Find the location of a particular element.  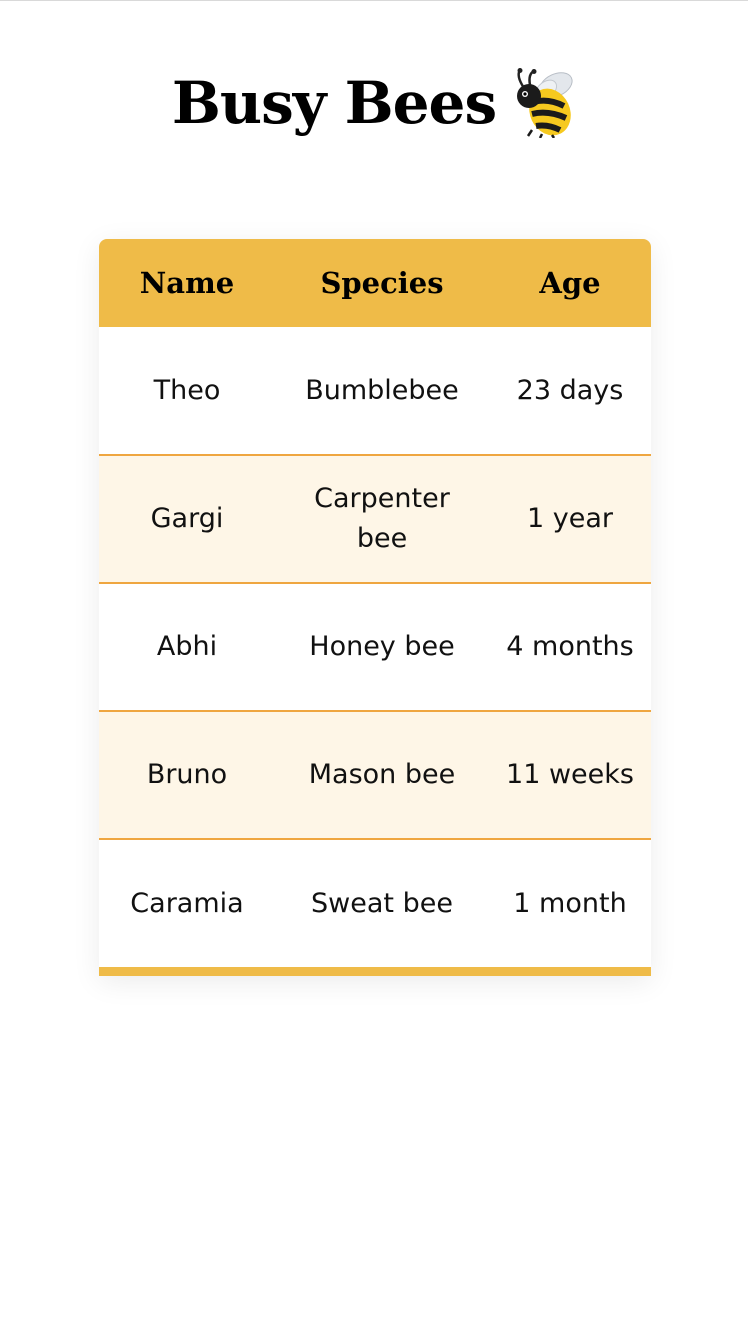

page-header: Busy Bees is located at coordinates (374, 103).